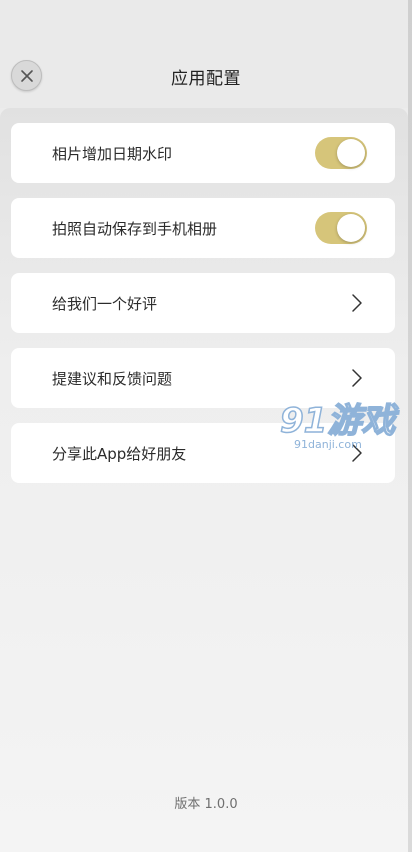 Image resolution: width=412 pixels, height=852 pixels. Describe the element at coordinates (203, 378) in the screenshot. I see `setting-row-feedback: 提建议和反馈问题` at that location.